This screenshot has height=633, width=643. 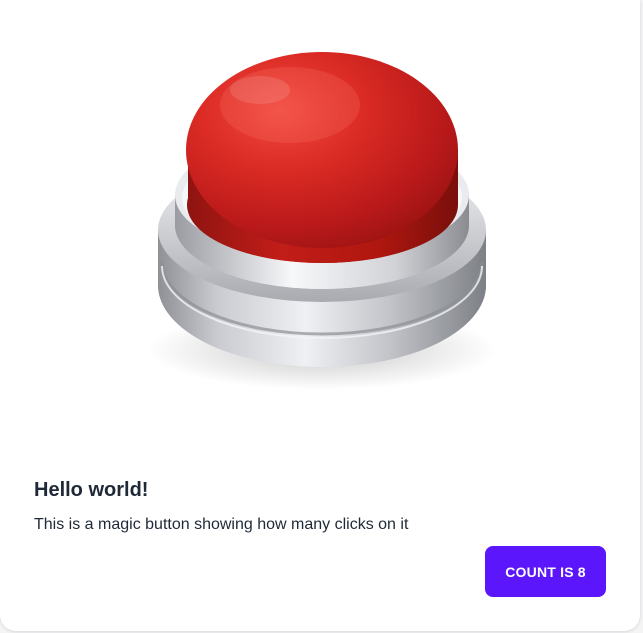 I want to click on count-button: Count is 8, so click(x=545, y=571).